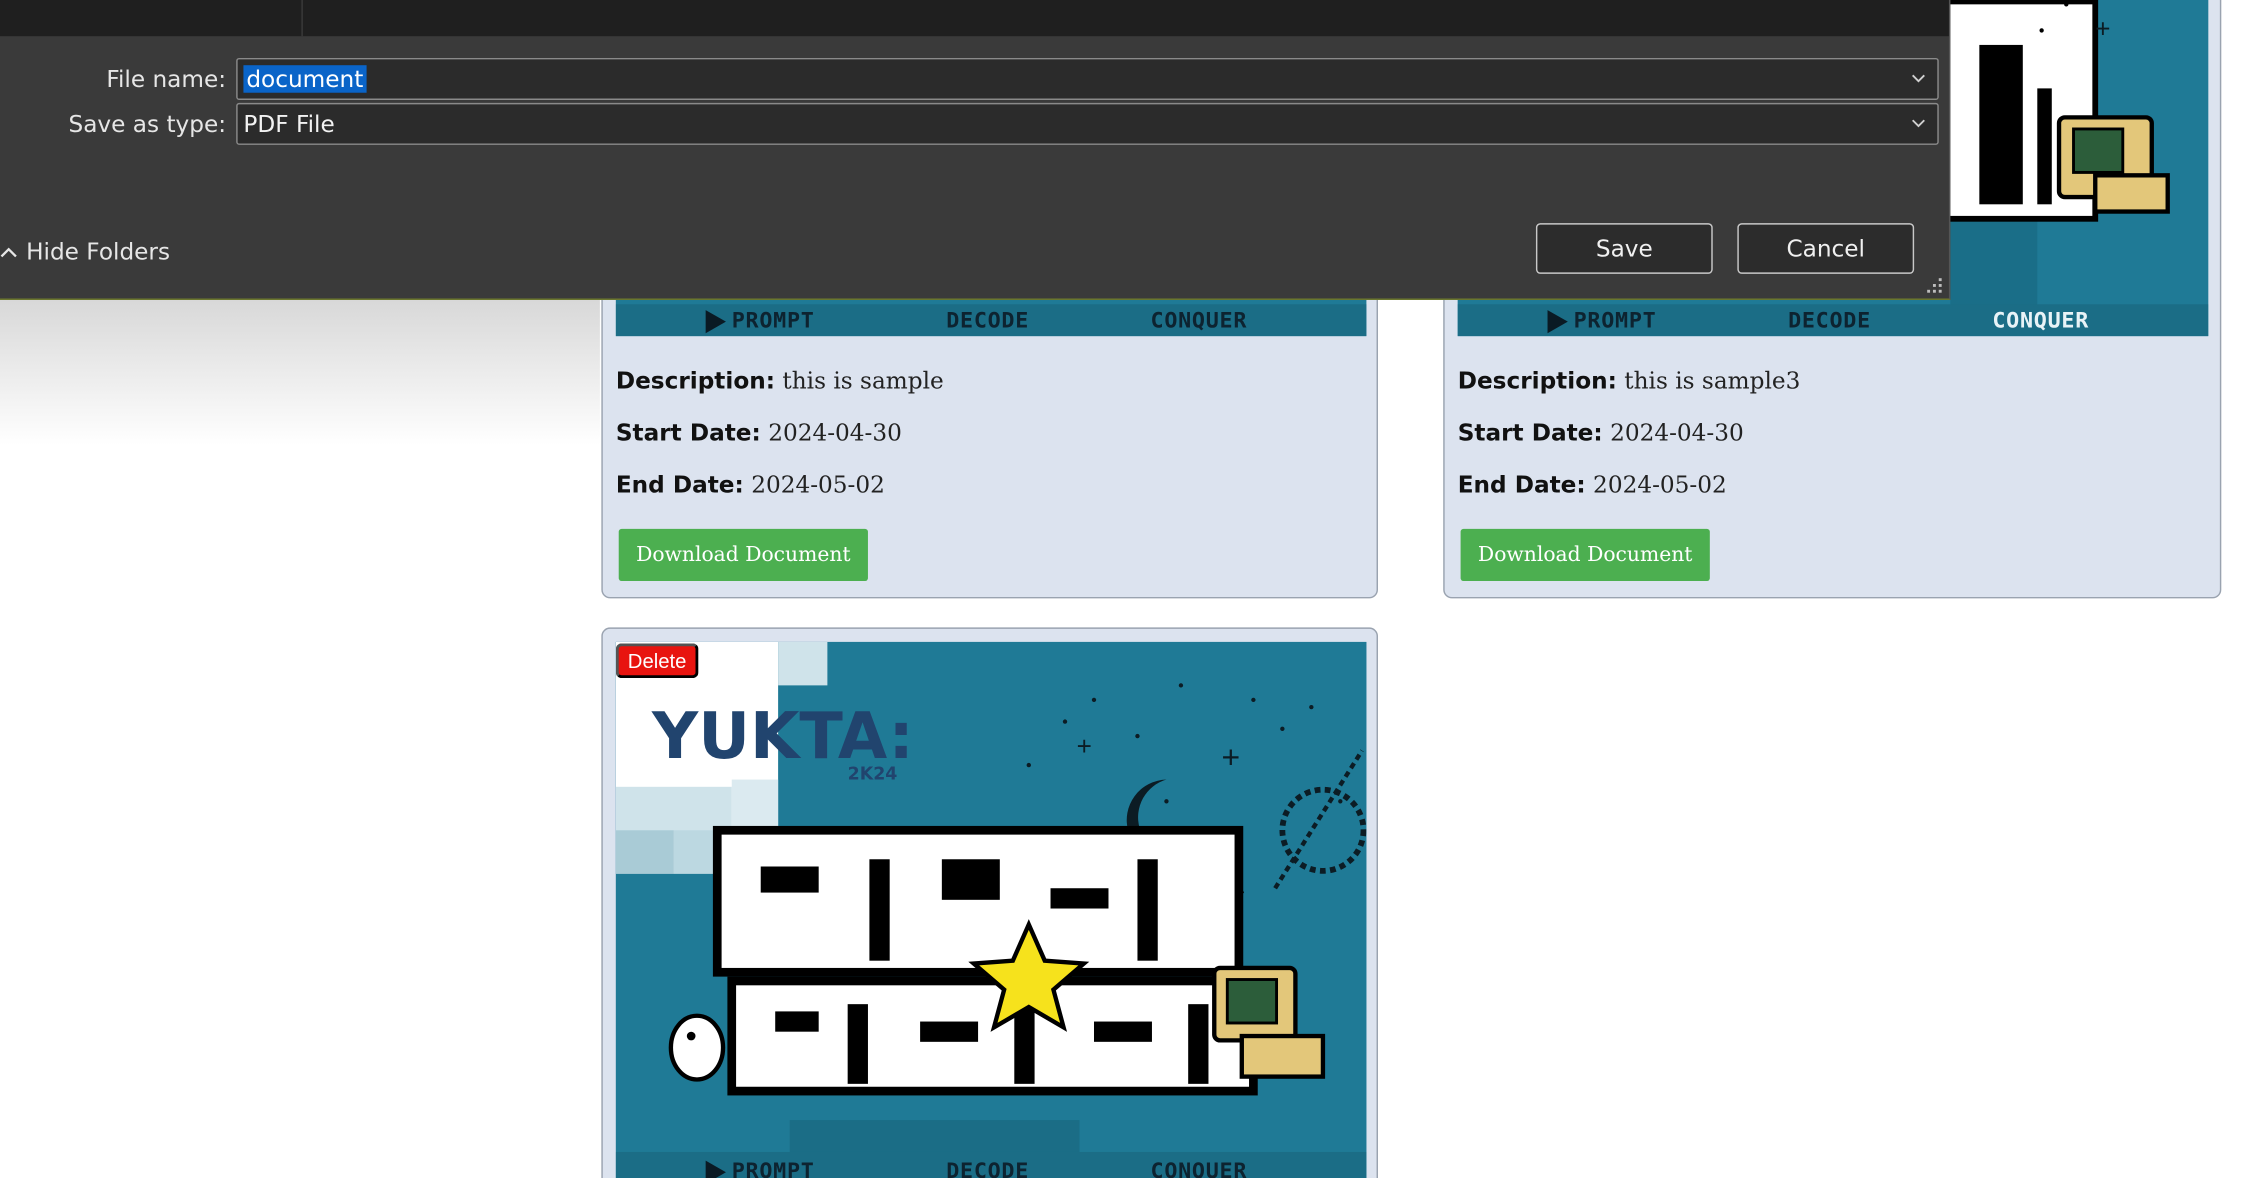 This screenshot has width=2243, height=1178. Describe the element at coordinates (1087, 123) in the screenshot. I see `save-type-select: PDF File` at that location.